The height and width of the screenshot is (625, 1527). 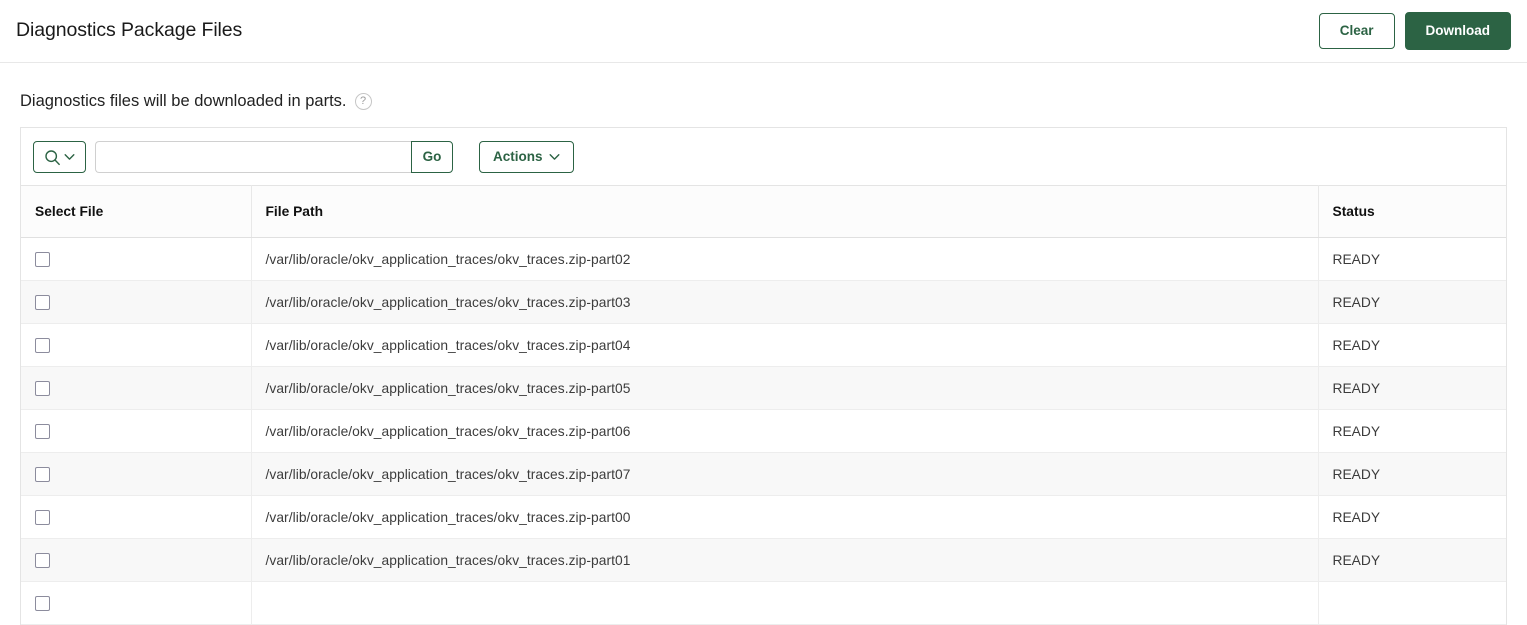 I want to click on file-path-cell, so click(x=785, y=603).